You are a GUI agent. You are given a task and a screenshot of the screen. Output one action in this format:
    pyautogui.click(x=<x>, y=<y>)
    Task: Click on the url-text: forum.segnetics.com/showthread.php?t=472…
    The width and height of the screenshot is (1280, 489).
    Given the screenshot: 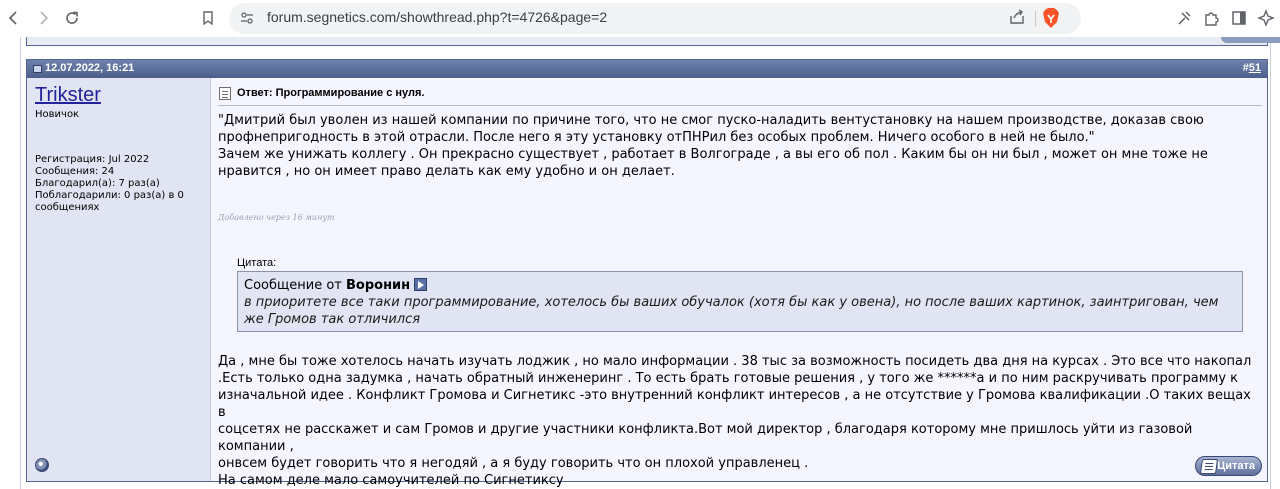 What is the action you would take?
    pyautogui.click(x=437, y=17)
    